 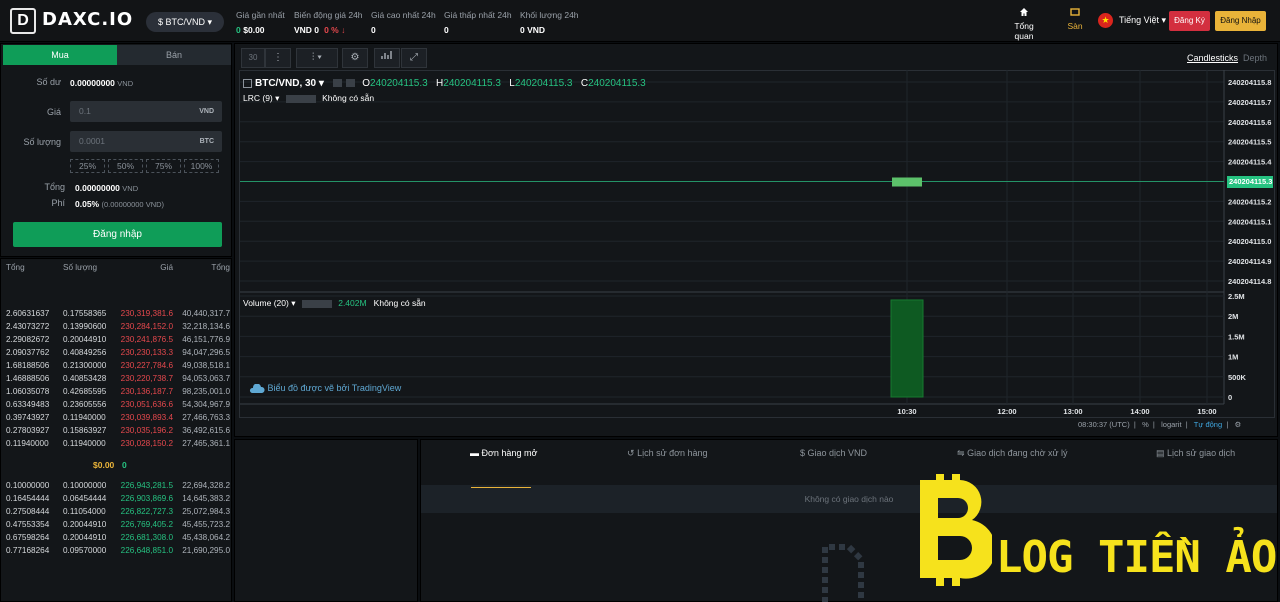 I want to click on blog-logo-b-icon, so click(x=951, y=530).